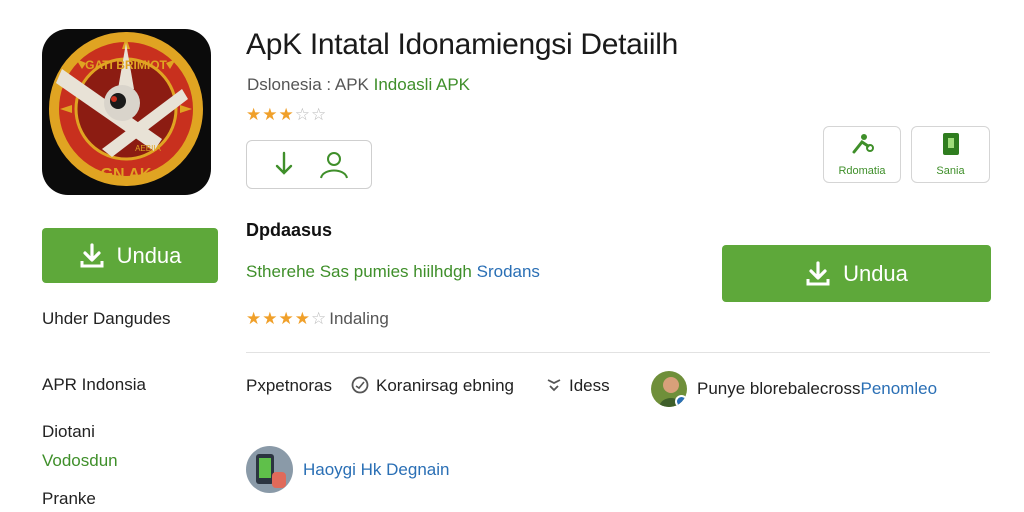 The width and height of the screenshot is (1024, 512). Describe the element at coordinates (334, 165) in the screenshot. I see `user-icon` at that location.